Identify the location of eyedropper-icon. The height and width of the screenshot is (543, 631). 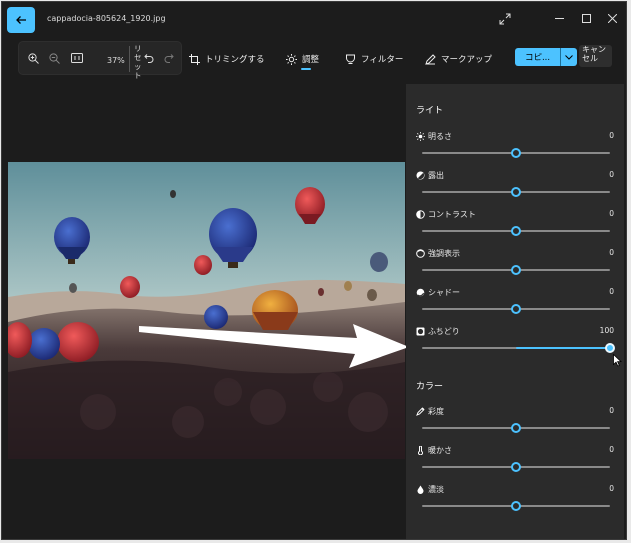
(420, 411).